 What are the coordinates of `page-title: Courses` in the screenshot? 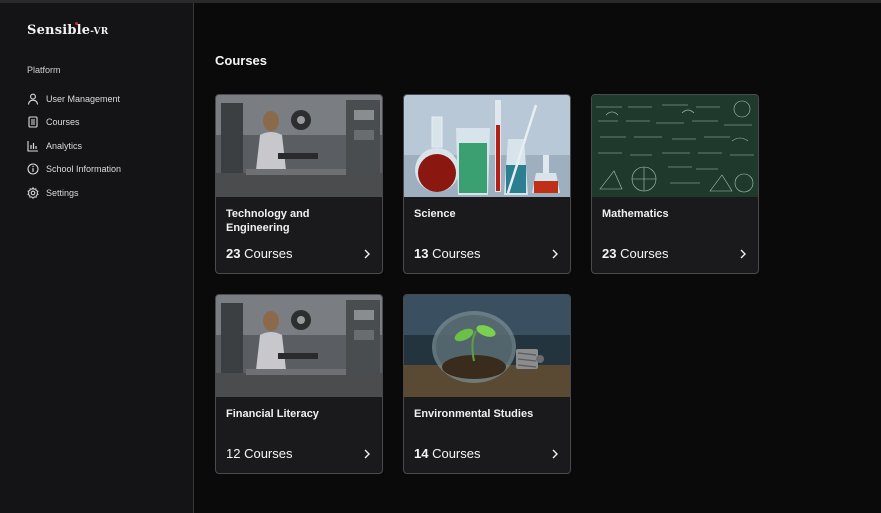 It's located at (241, 60).